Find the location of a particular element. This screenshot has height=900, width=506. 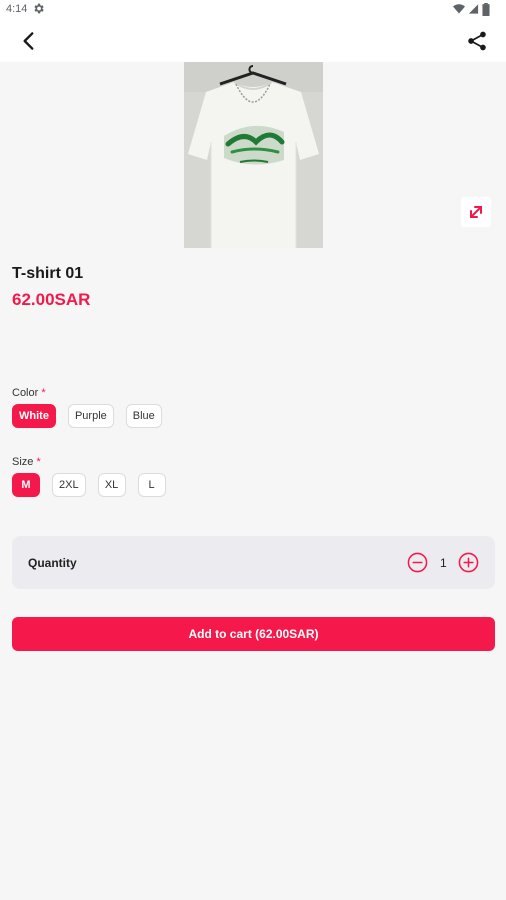

size-chip-l: L is located at coordinates (151, 485).